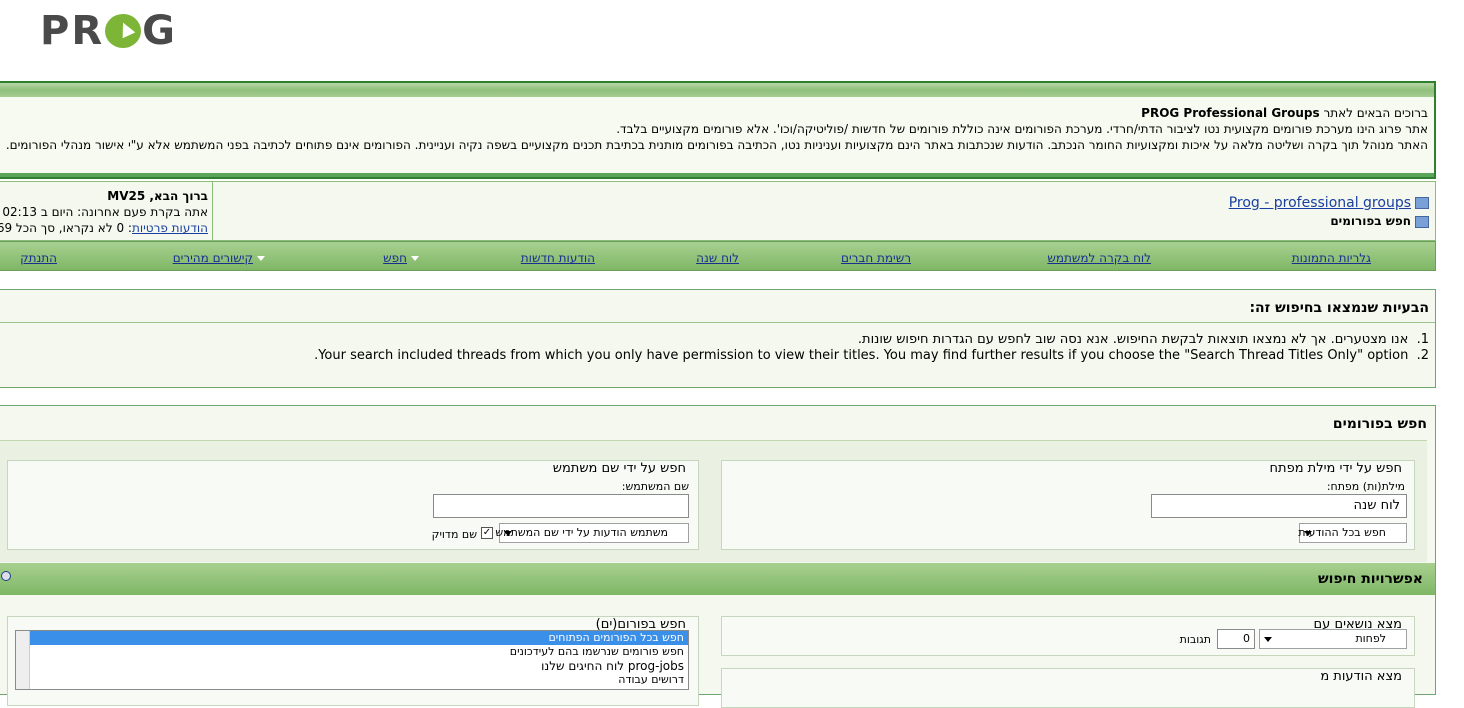  Describe the element at coordinates (1379, 424) in the screenshot. I see `search-title: חפש בפורומים` at that location.